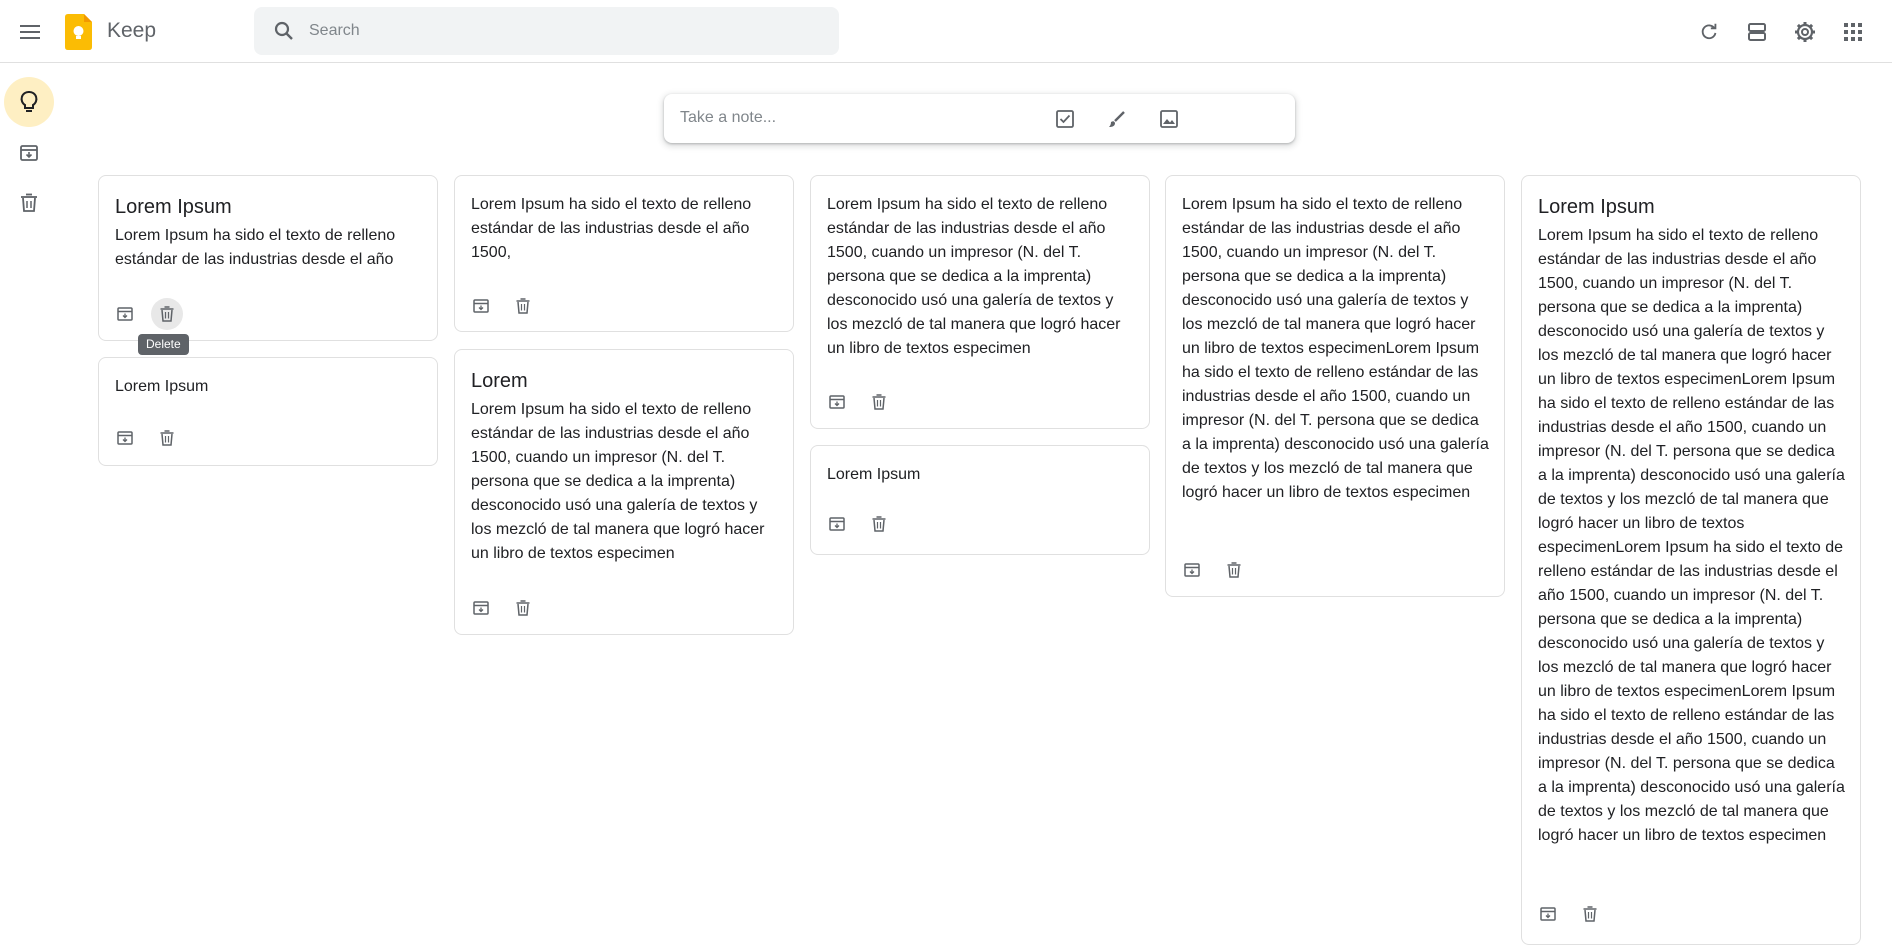  I want to click on delete-tooltip: Delete, so click(163, 344).